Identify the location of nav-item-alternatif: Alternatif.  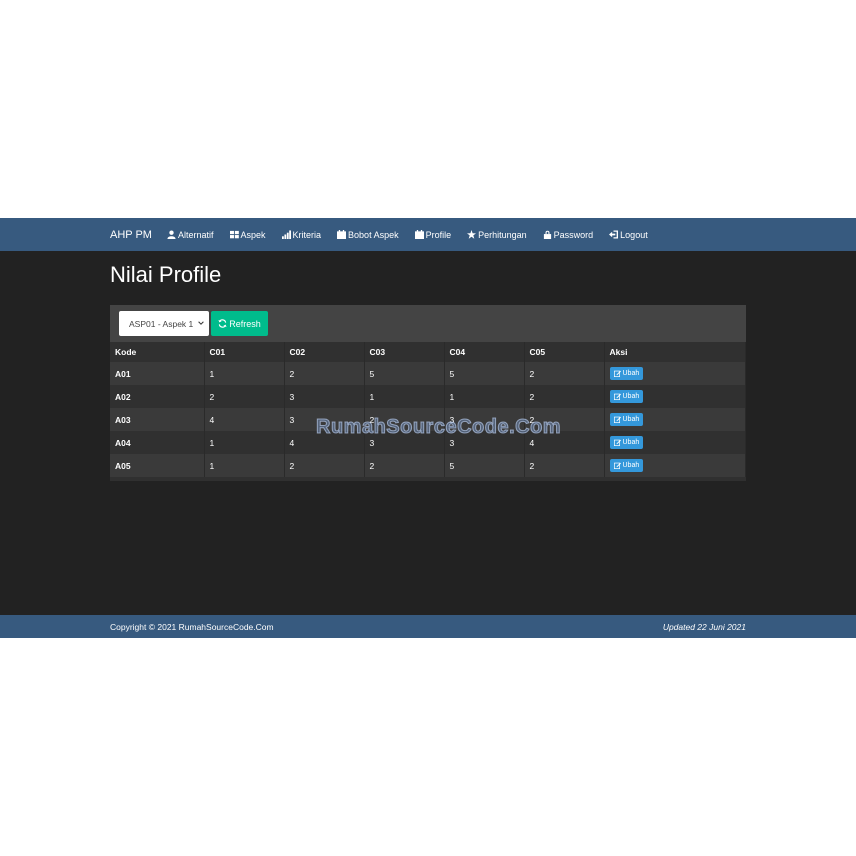
(190, 235).